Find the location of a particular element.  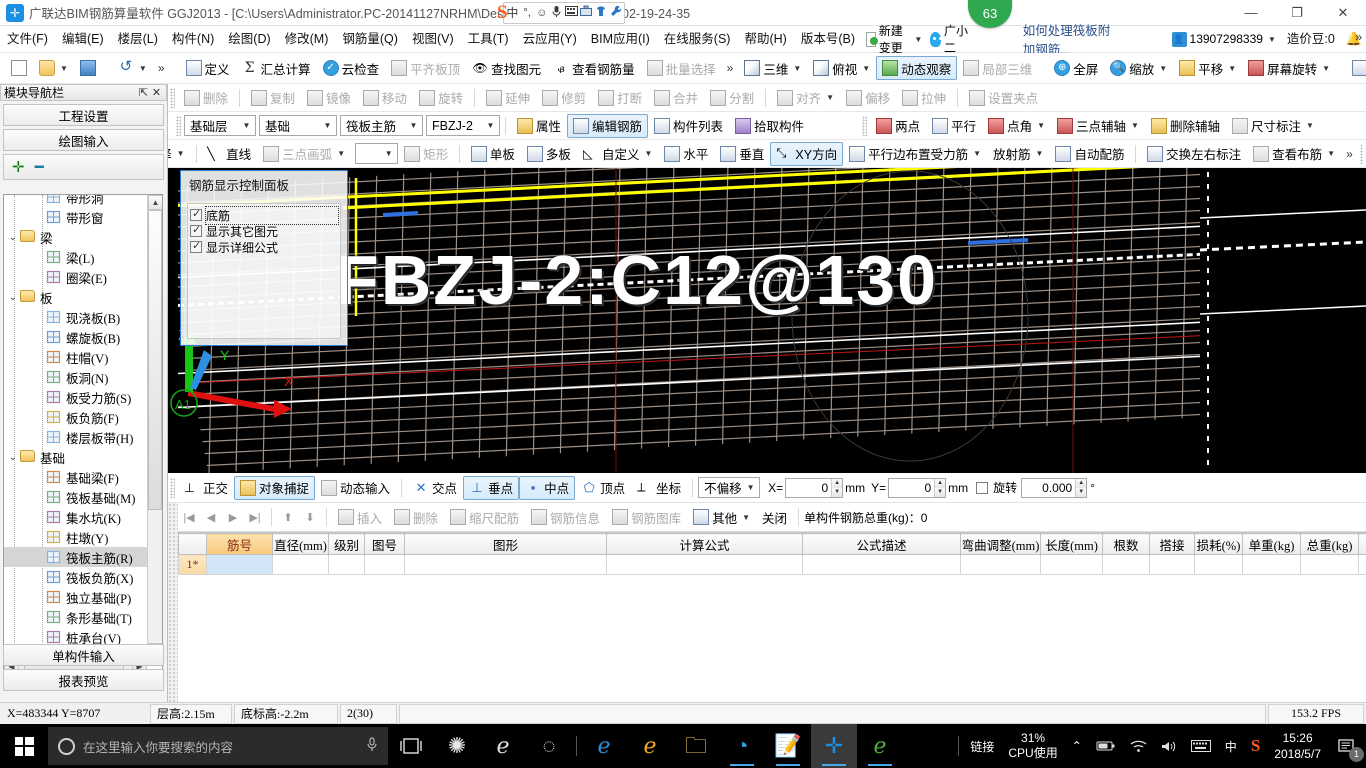

table-column-header: 级别 is located at coordinates (346, 544).